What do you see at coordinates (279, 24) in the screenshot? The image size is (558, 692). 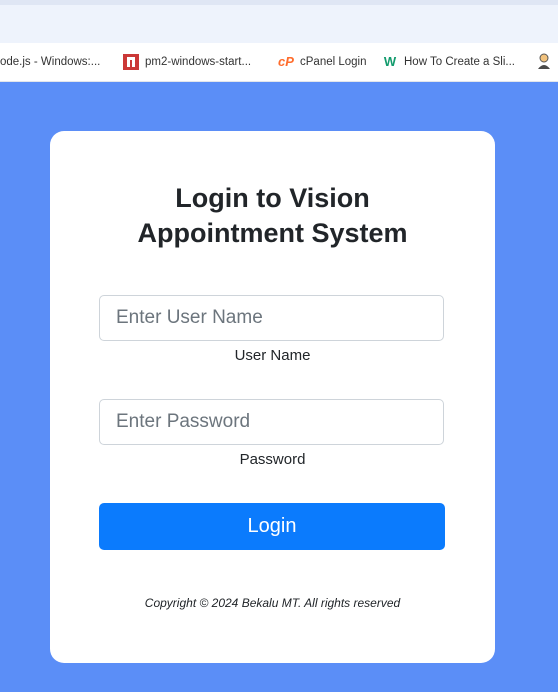 I see `browser-address-bar` at bounding box center [279, 24].